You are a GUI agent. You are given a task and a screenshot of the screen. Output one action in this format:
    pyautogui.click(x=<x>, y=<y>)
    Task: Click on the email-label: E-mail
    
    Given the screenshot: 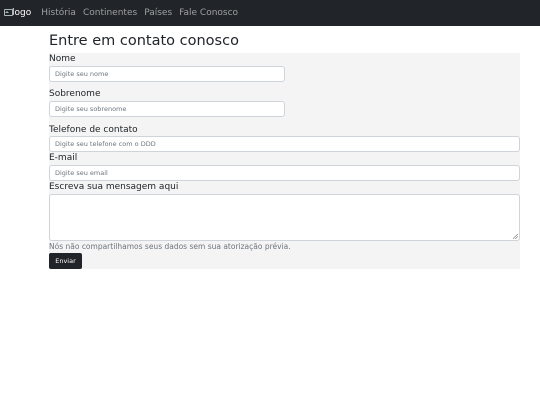 What is the action you would take?
    pyautogui.click(x=63, y=158)
    